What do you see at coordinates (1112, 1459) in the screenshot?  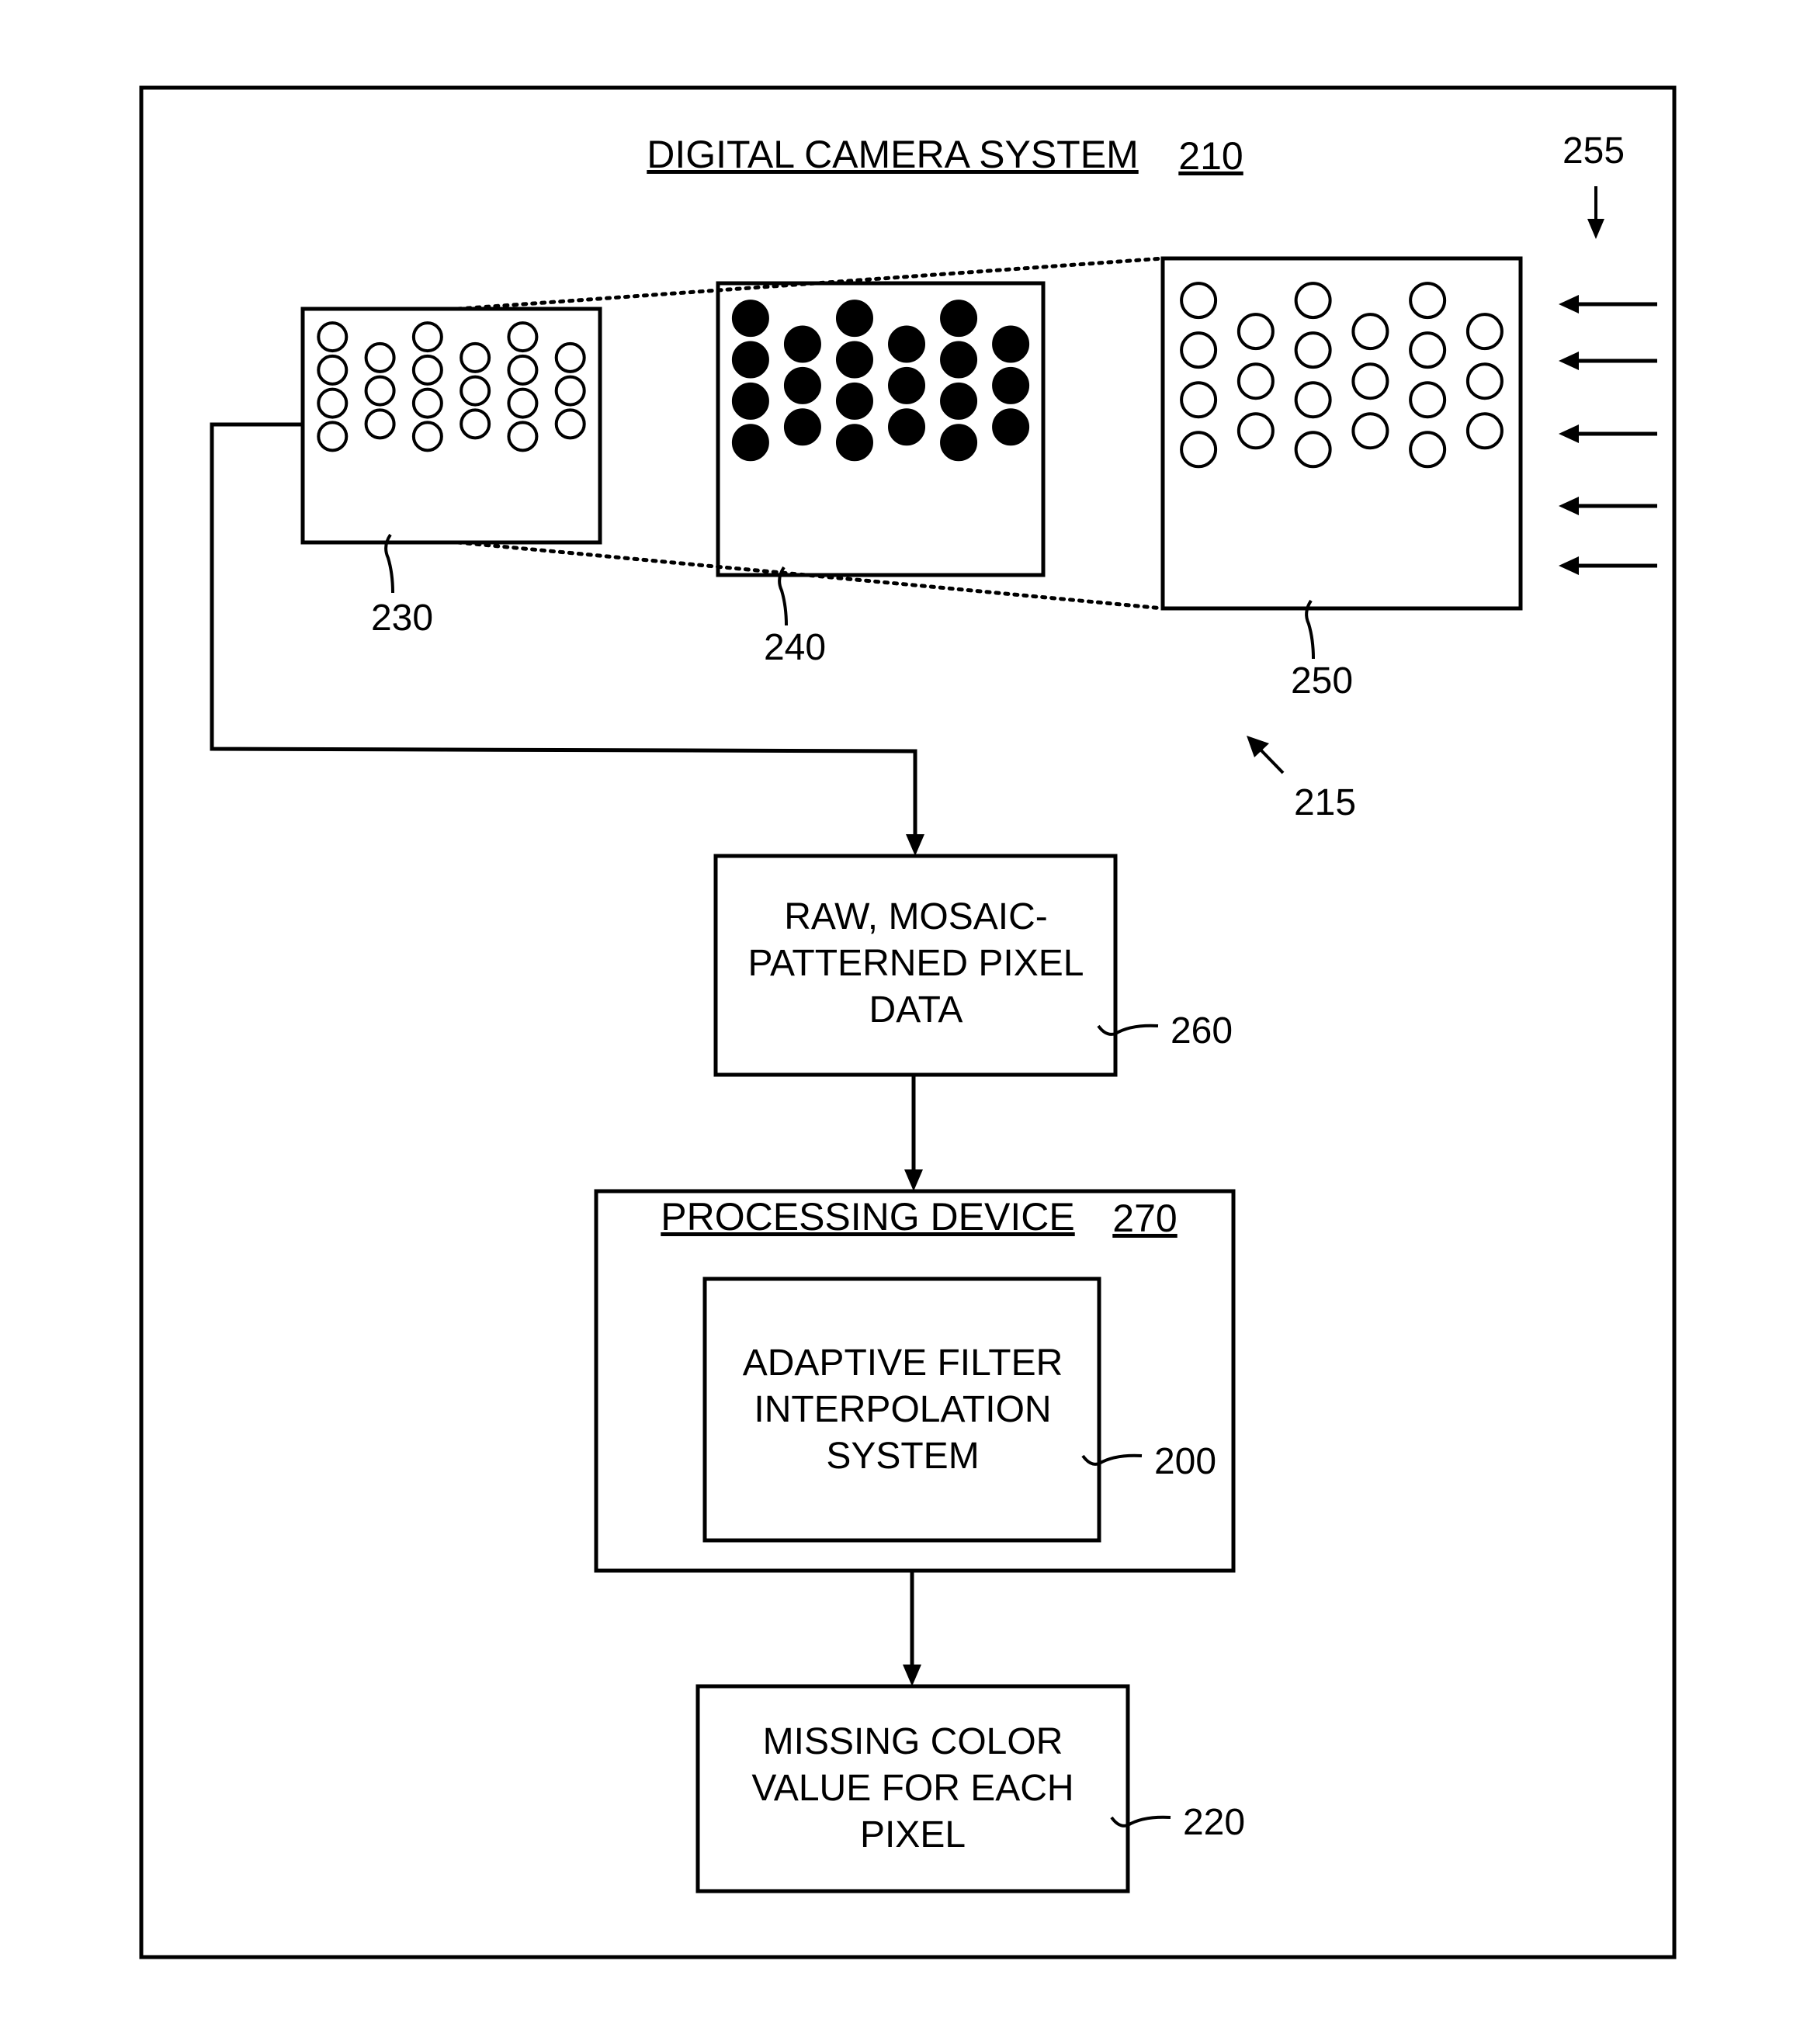 I see `interpolation-ref-leader` at bounding box center [1112, 1459].